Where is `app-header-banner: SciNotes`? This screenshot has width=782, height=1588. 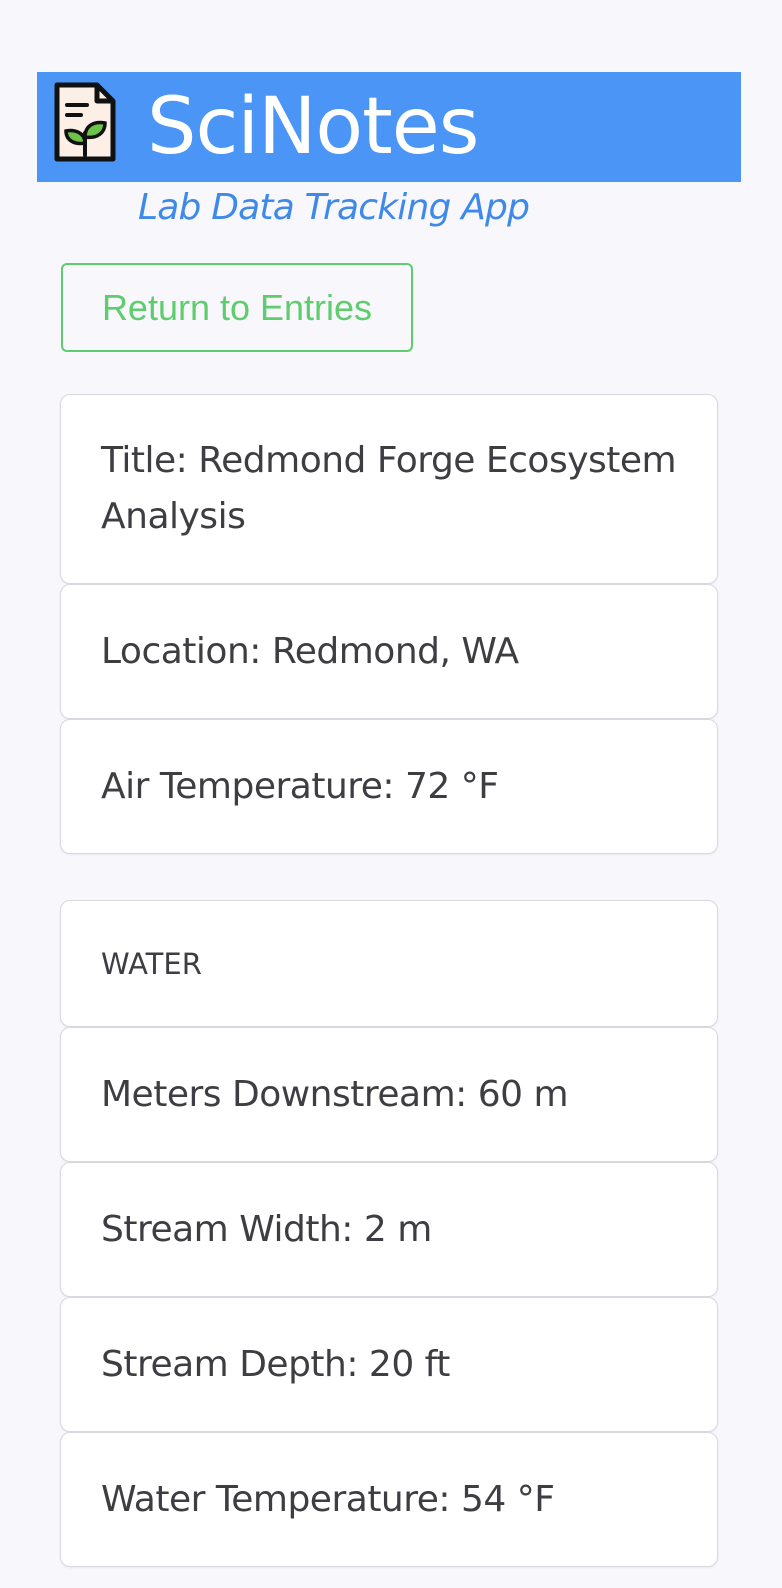
app-header-banner: SciNotes is located at coordinates (389, 127).